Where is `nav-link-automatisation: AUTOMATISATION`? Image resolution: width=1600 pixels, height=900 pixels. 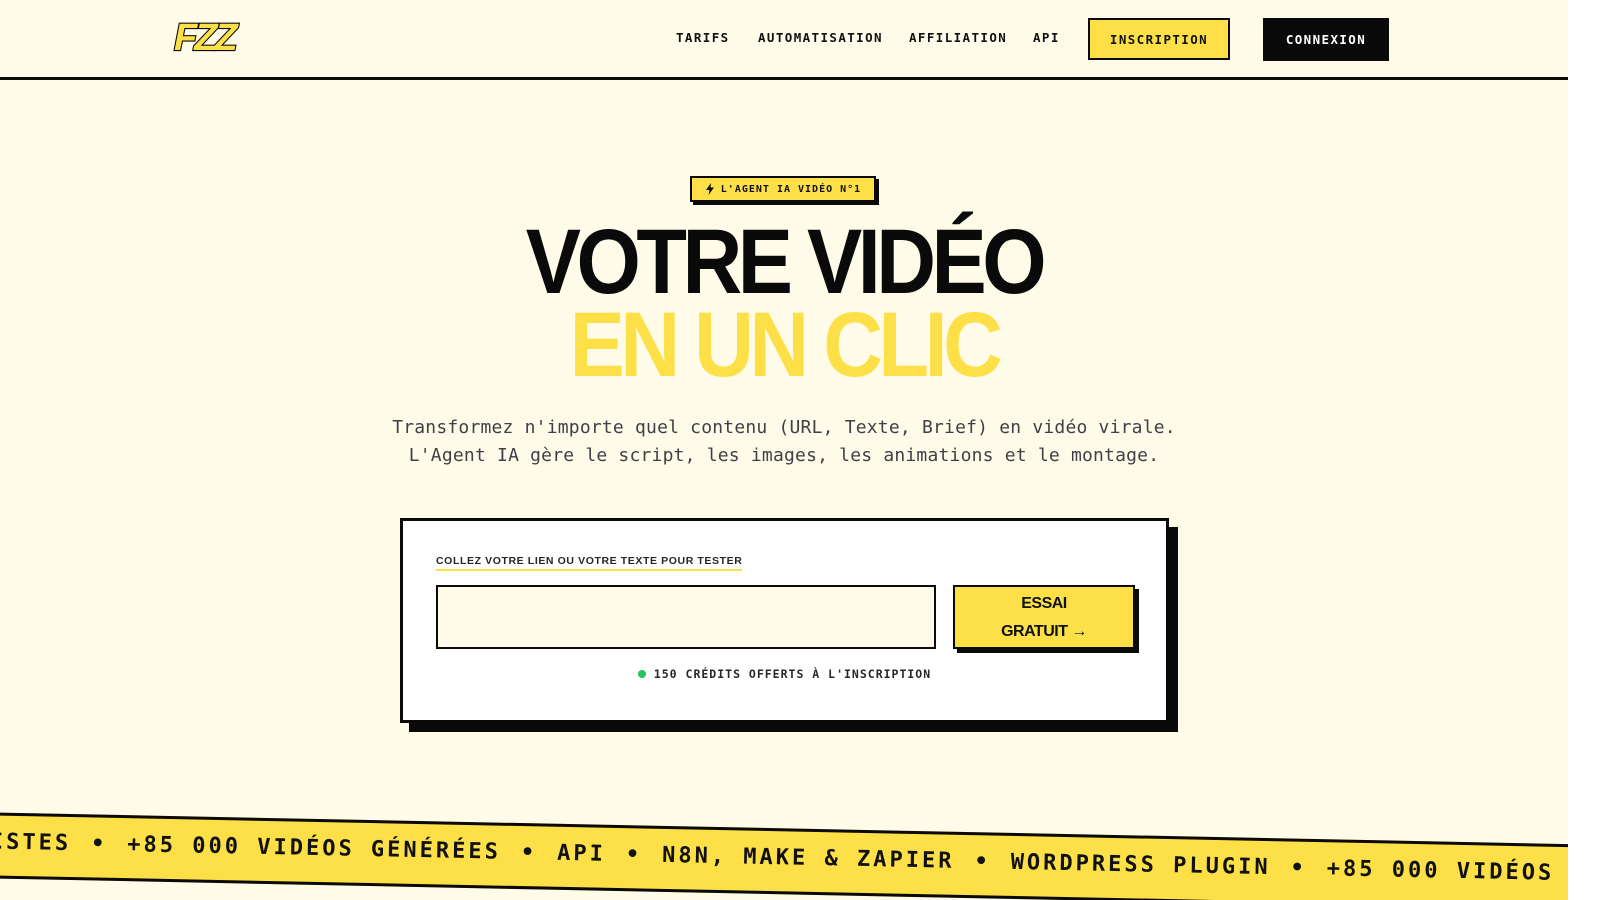
nav-link-automatisation: AUTOMATISATION is located at coordinates (820, 37).